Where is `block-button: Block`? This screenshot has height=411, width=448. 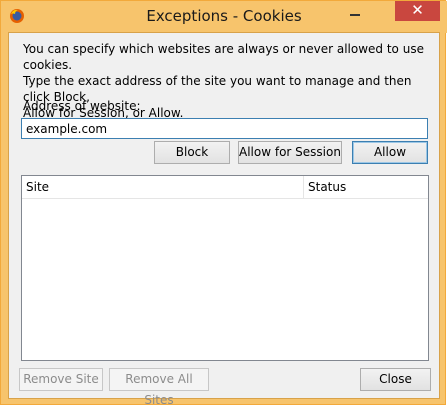 block-button: Block is located at coordinates (192, 152).